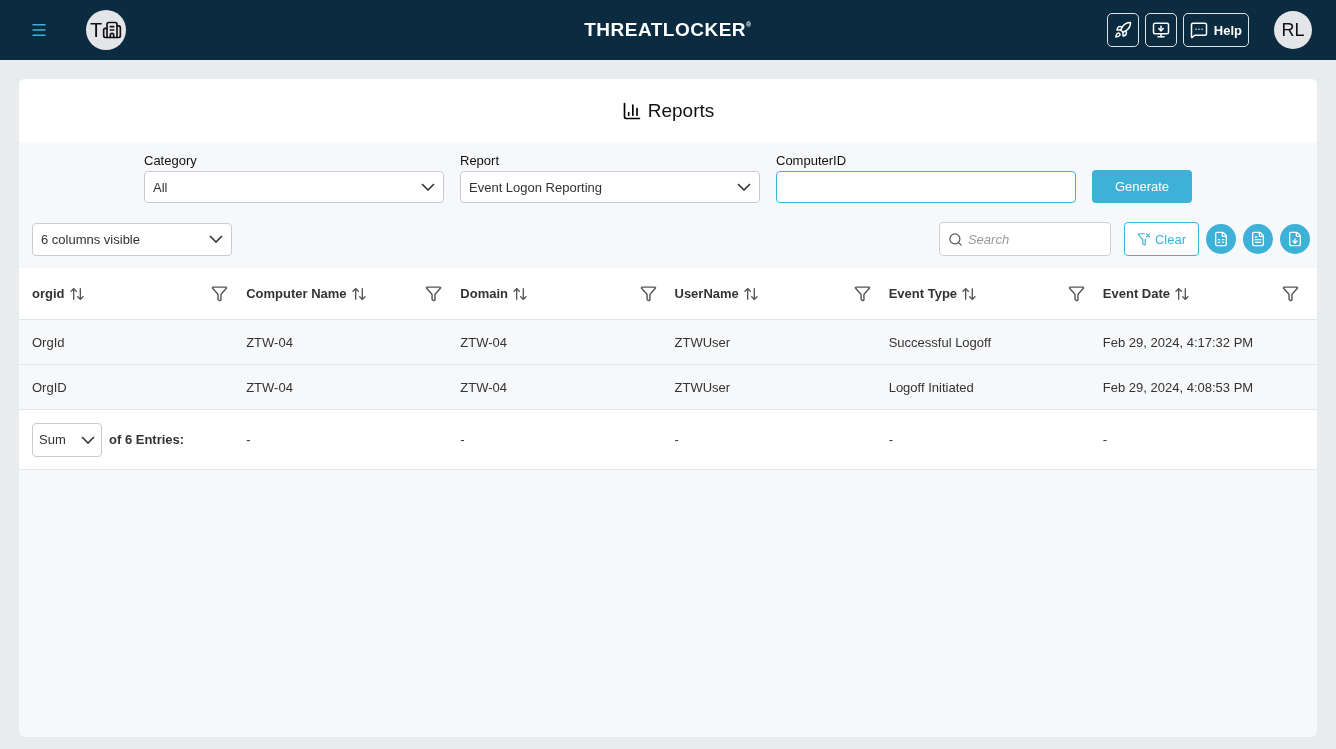 The height and width of the screenshot is (749, 1336). What do you see at coordinates (1258, 239) in the screenshot?
I see `document-file-icon` at bounding box center [1258, 239].